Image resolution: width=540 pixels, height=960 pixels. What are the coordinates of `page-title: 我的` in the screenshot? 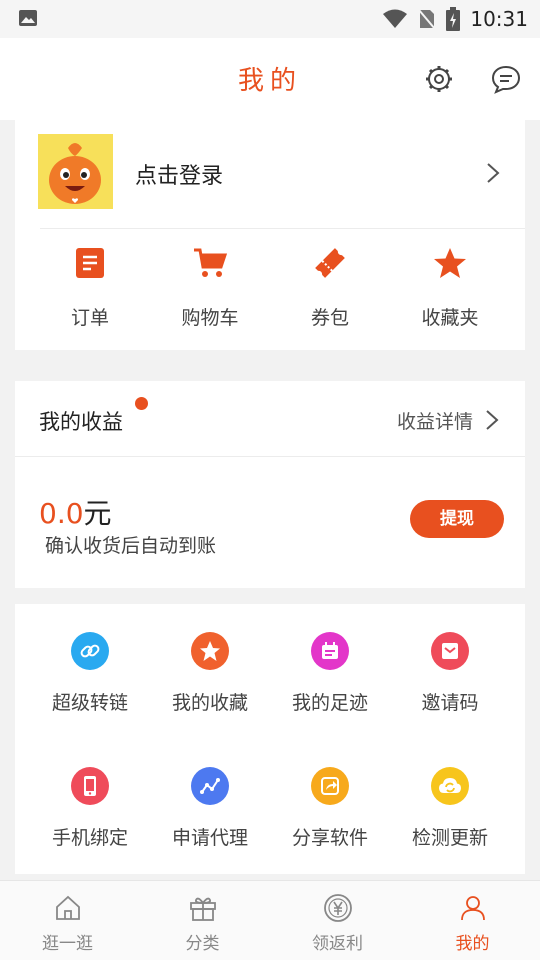 It's located at (269, 81).